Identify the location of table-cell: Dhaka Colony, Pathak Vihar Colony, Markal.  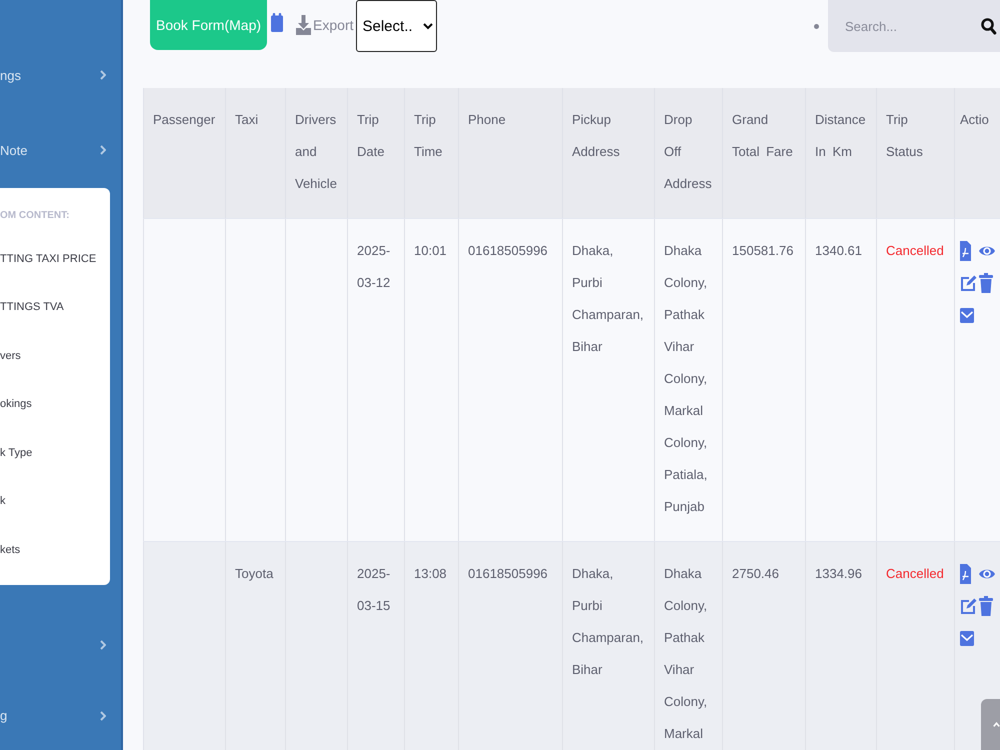
(688, 646).